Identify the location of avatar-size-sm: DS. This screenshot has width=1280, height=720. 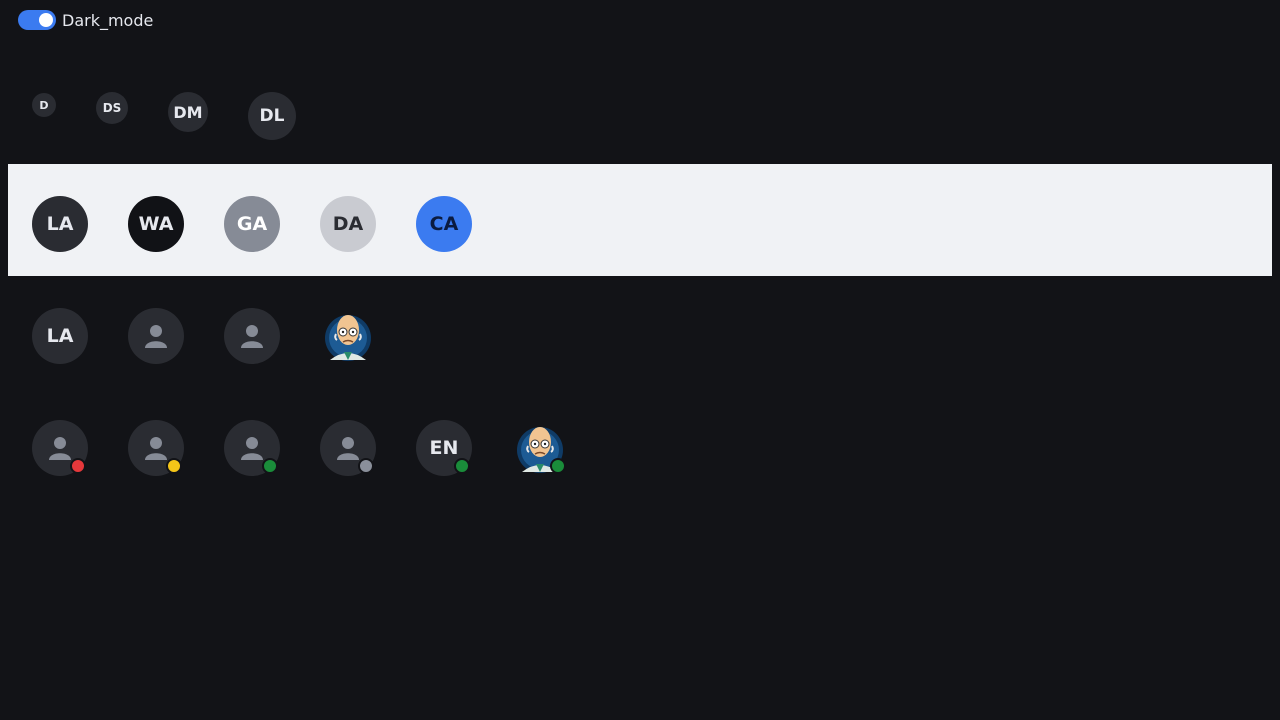
(112, 108).